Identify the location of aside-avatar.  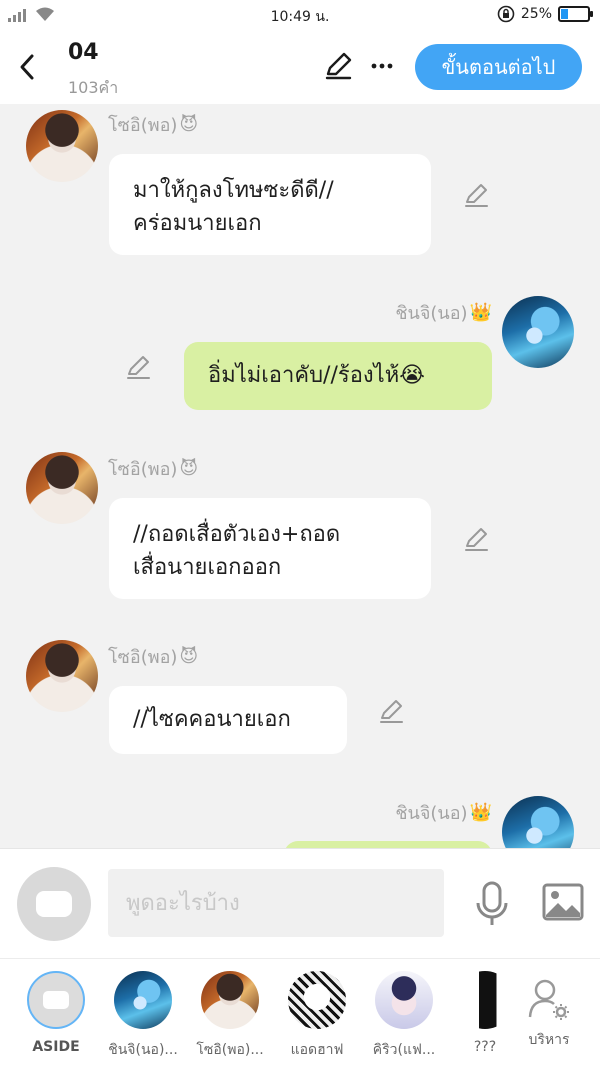
(56, 1000).